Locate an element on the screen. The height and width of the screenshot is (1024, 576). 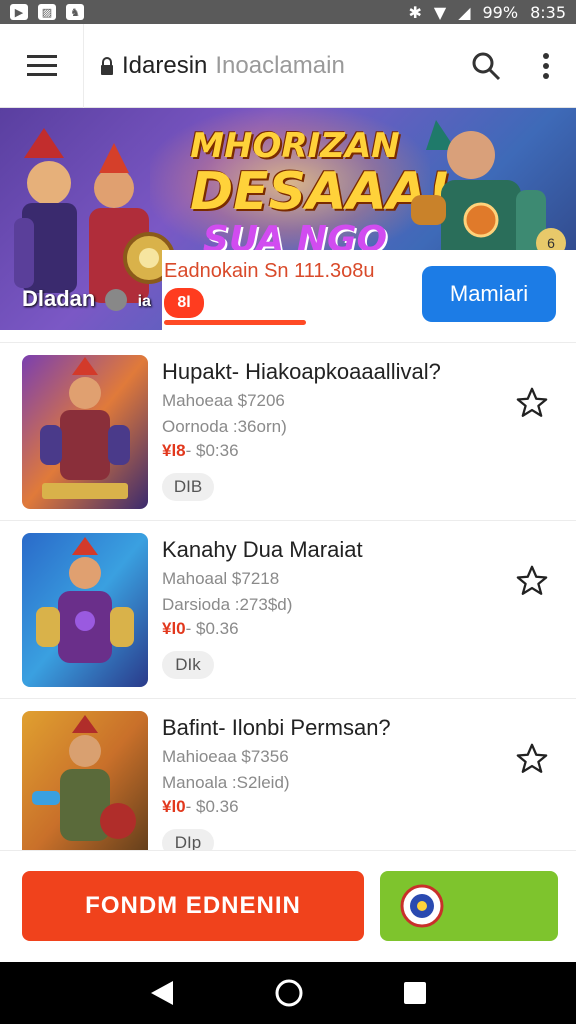
signal-icon: ◢ is located at coordinates (464, 12).